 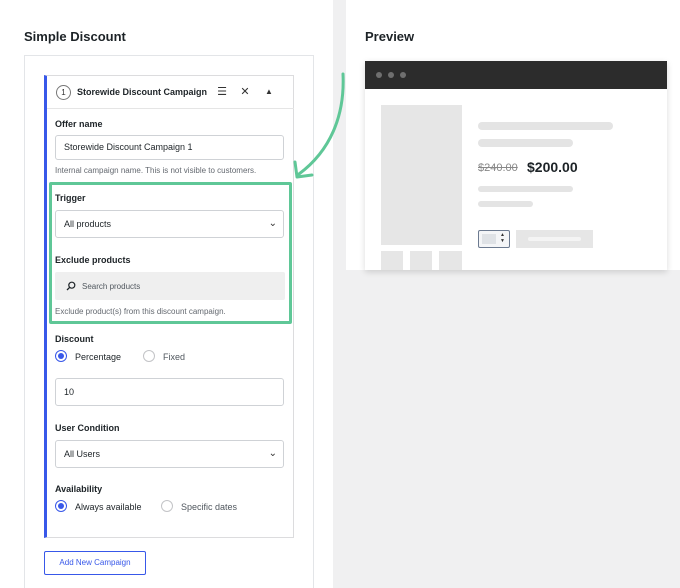 I want to click on exclude-products-search: Search products, so click(x=170, y=286).